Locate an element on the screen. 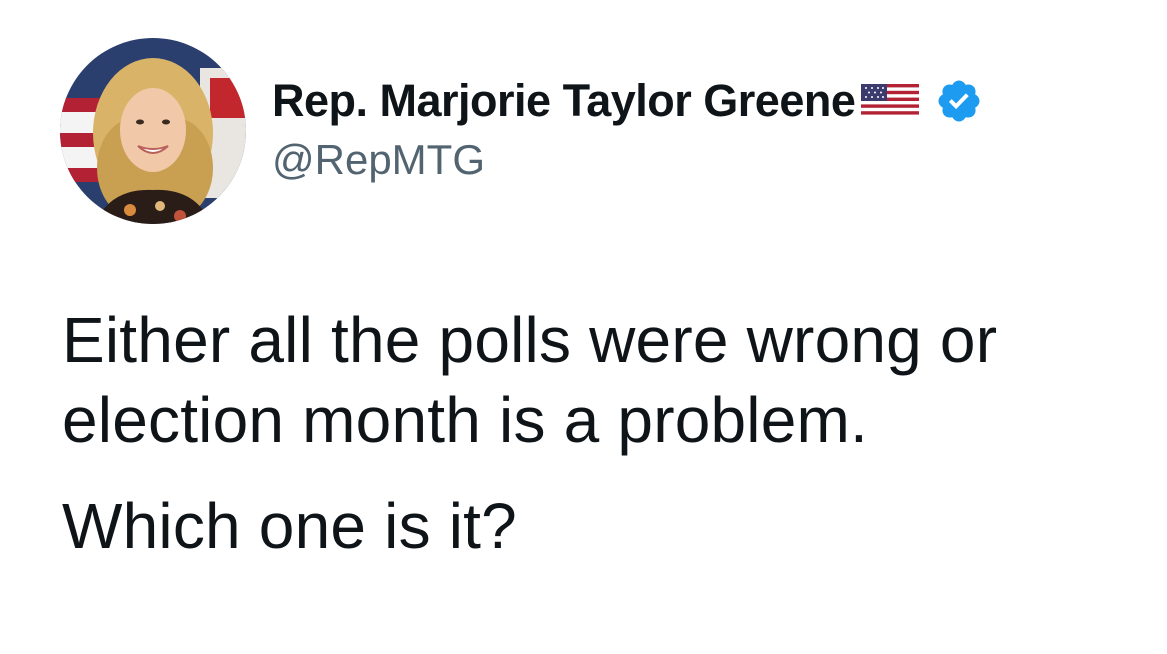 Image resolution: width=1167 pixels, height=654 pixels. avatar is located at coordinates (153, 131).